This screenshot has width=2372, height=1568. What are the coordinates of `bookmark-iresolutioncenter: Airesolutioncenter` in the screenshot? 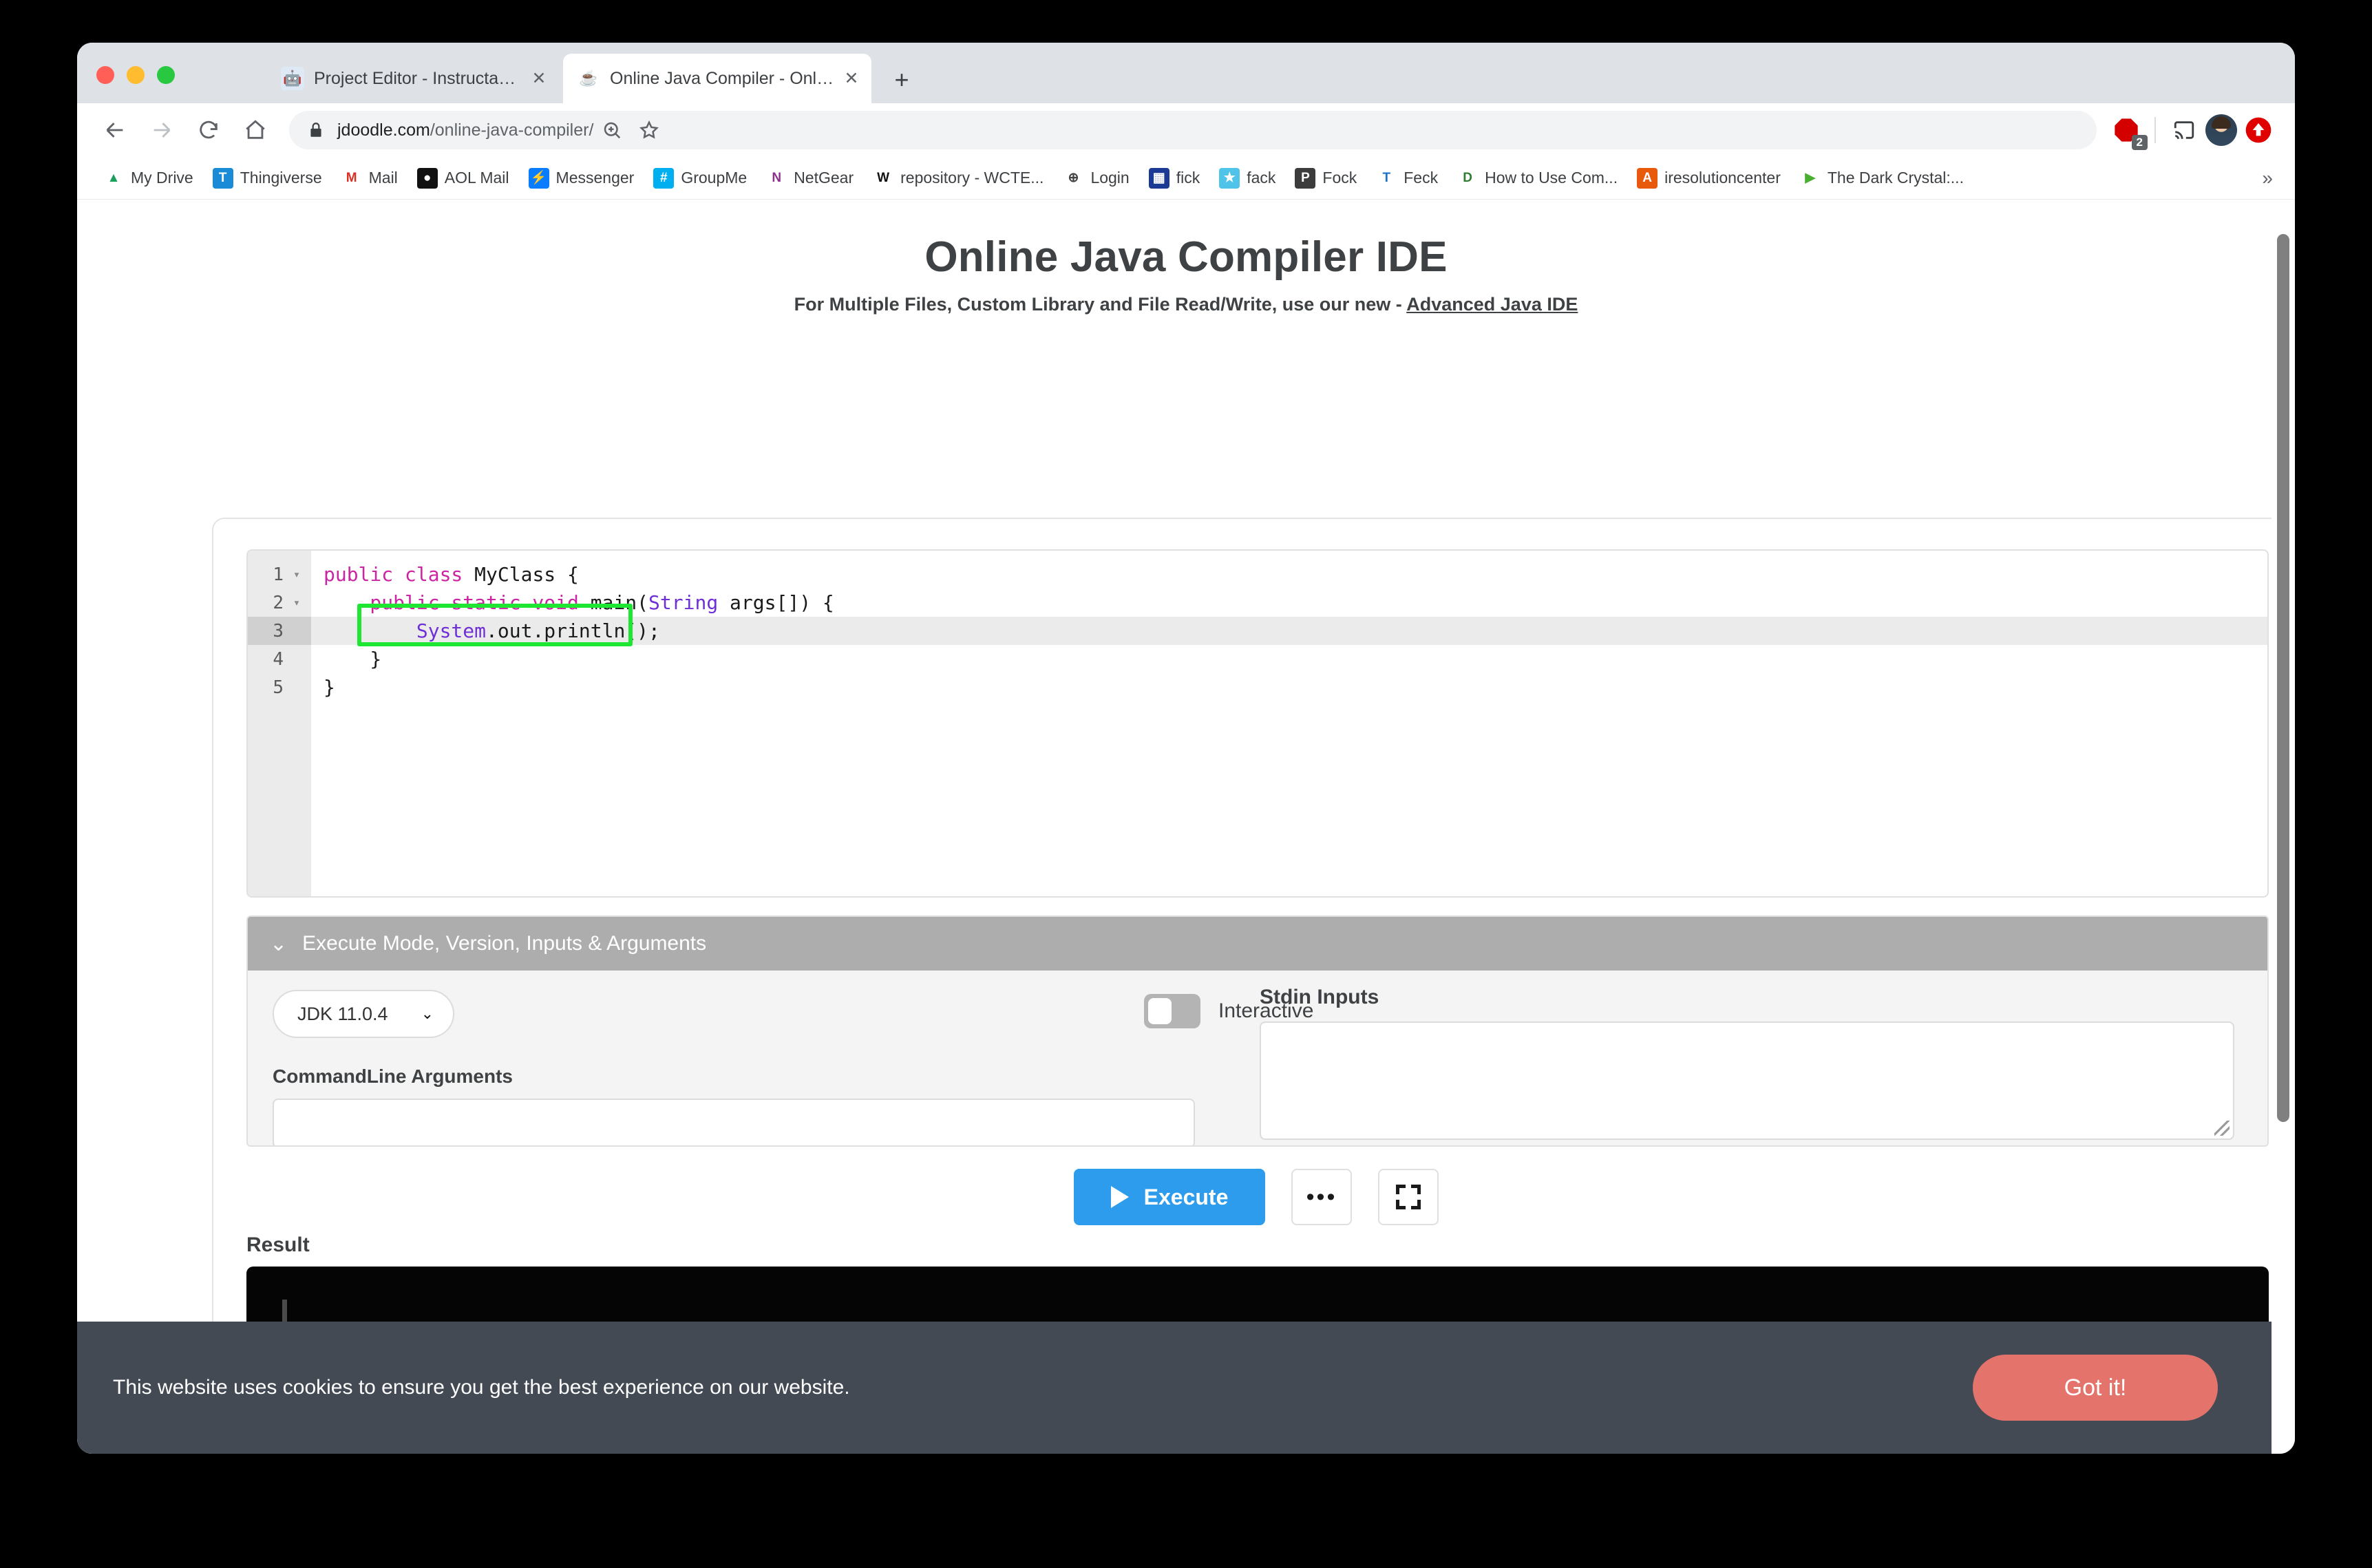 It's located at (1709, 179).